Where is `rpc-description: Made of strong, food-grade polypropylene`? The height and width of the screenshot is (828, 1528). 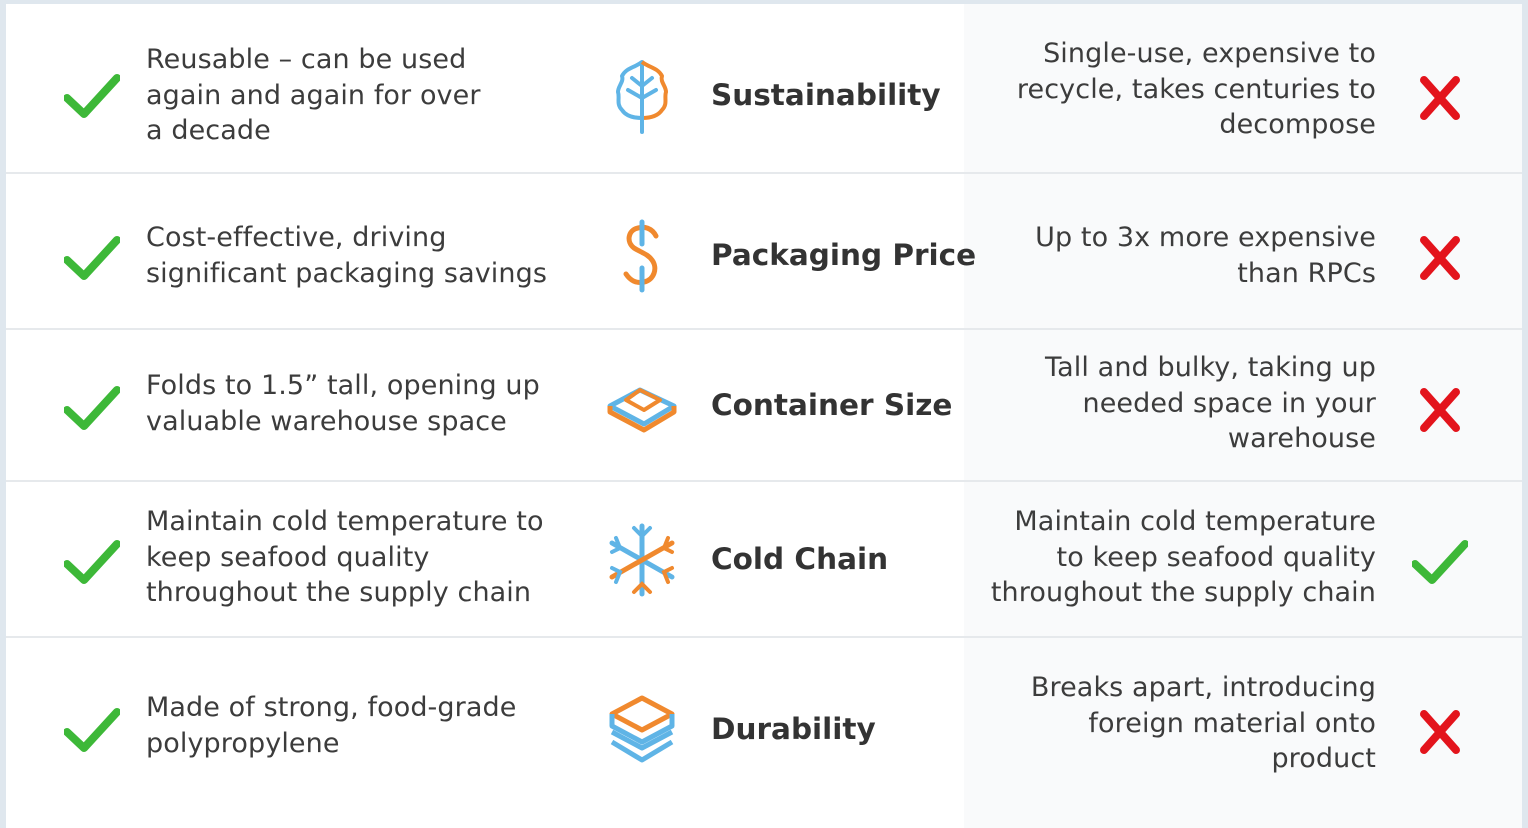
rpc-description: Made of strong, food-grade polypropylene is located at coordinates (331, 725).